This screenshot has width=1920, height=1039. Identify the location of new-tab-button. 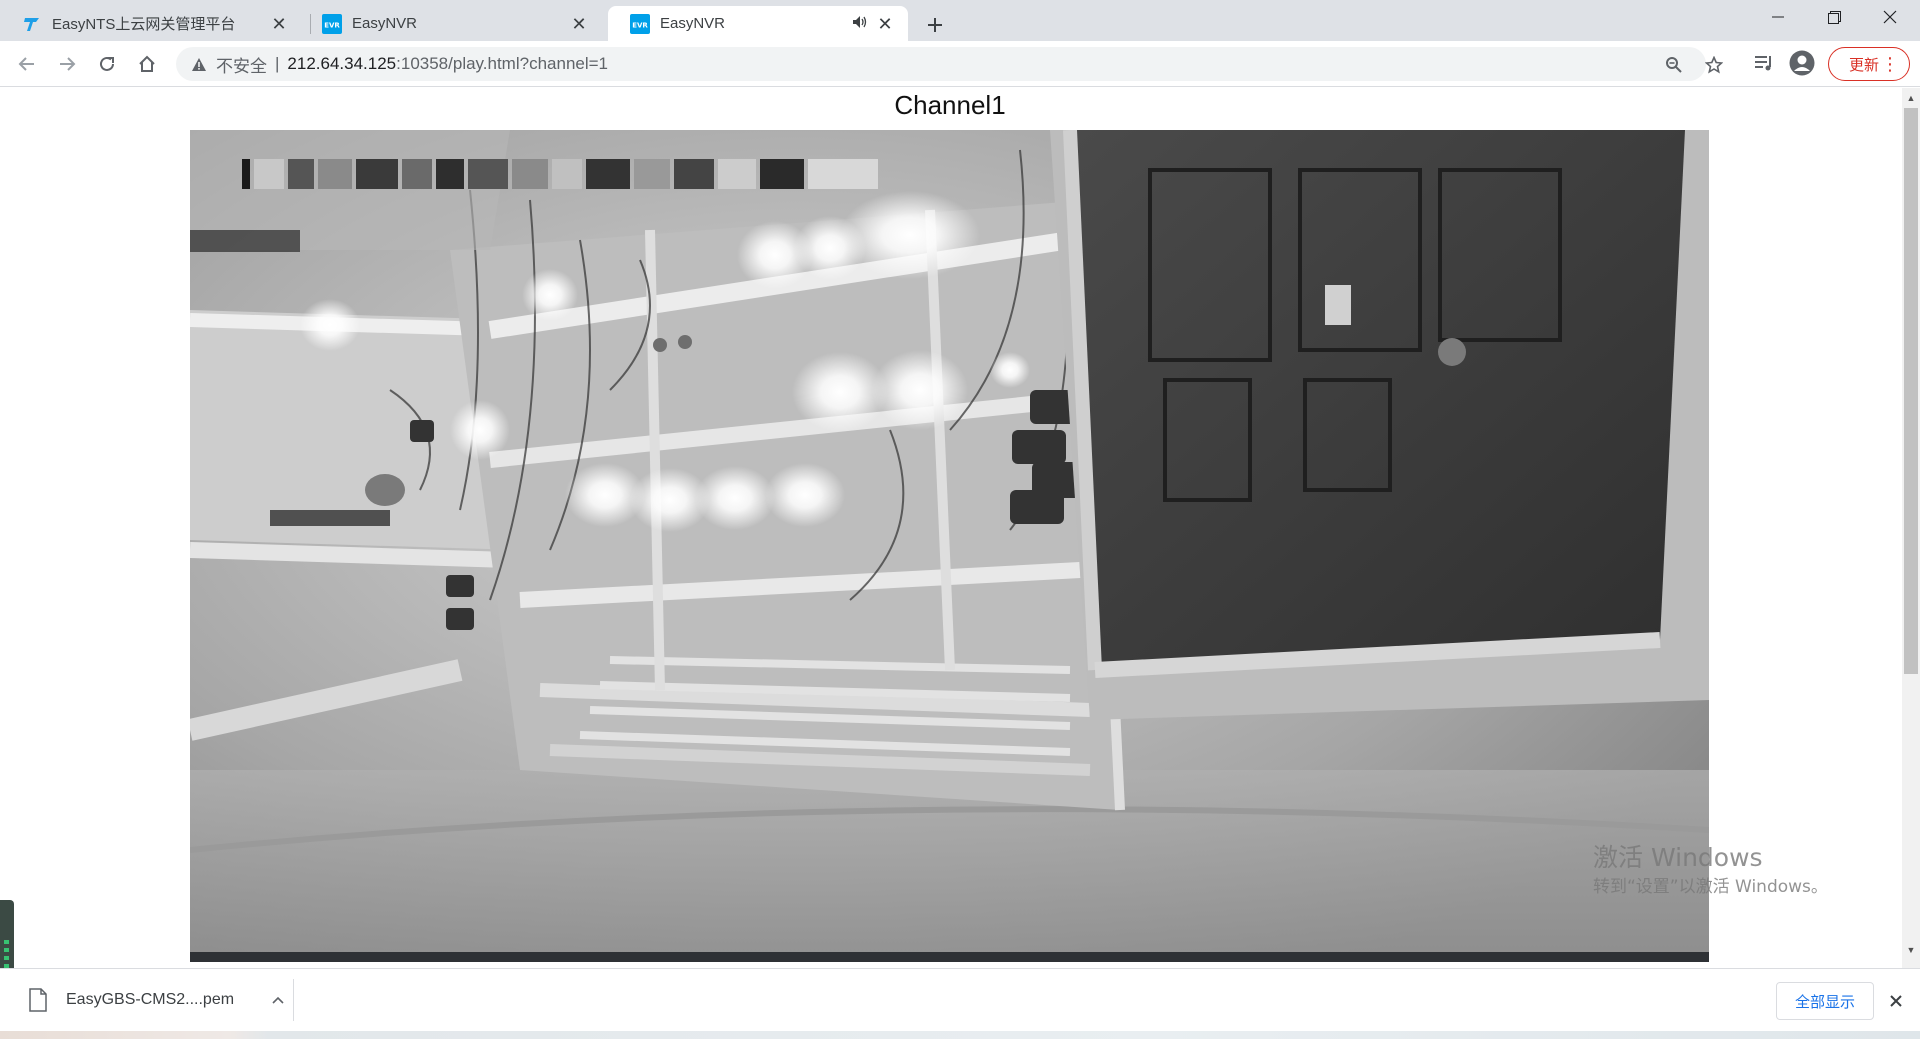
(935, 25).